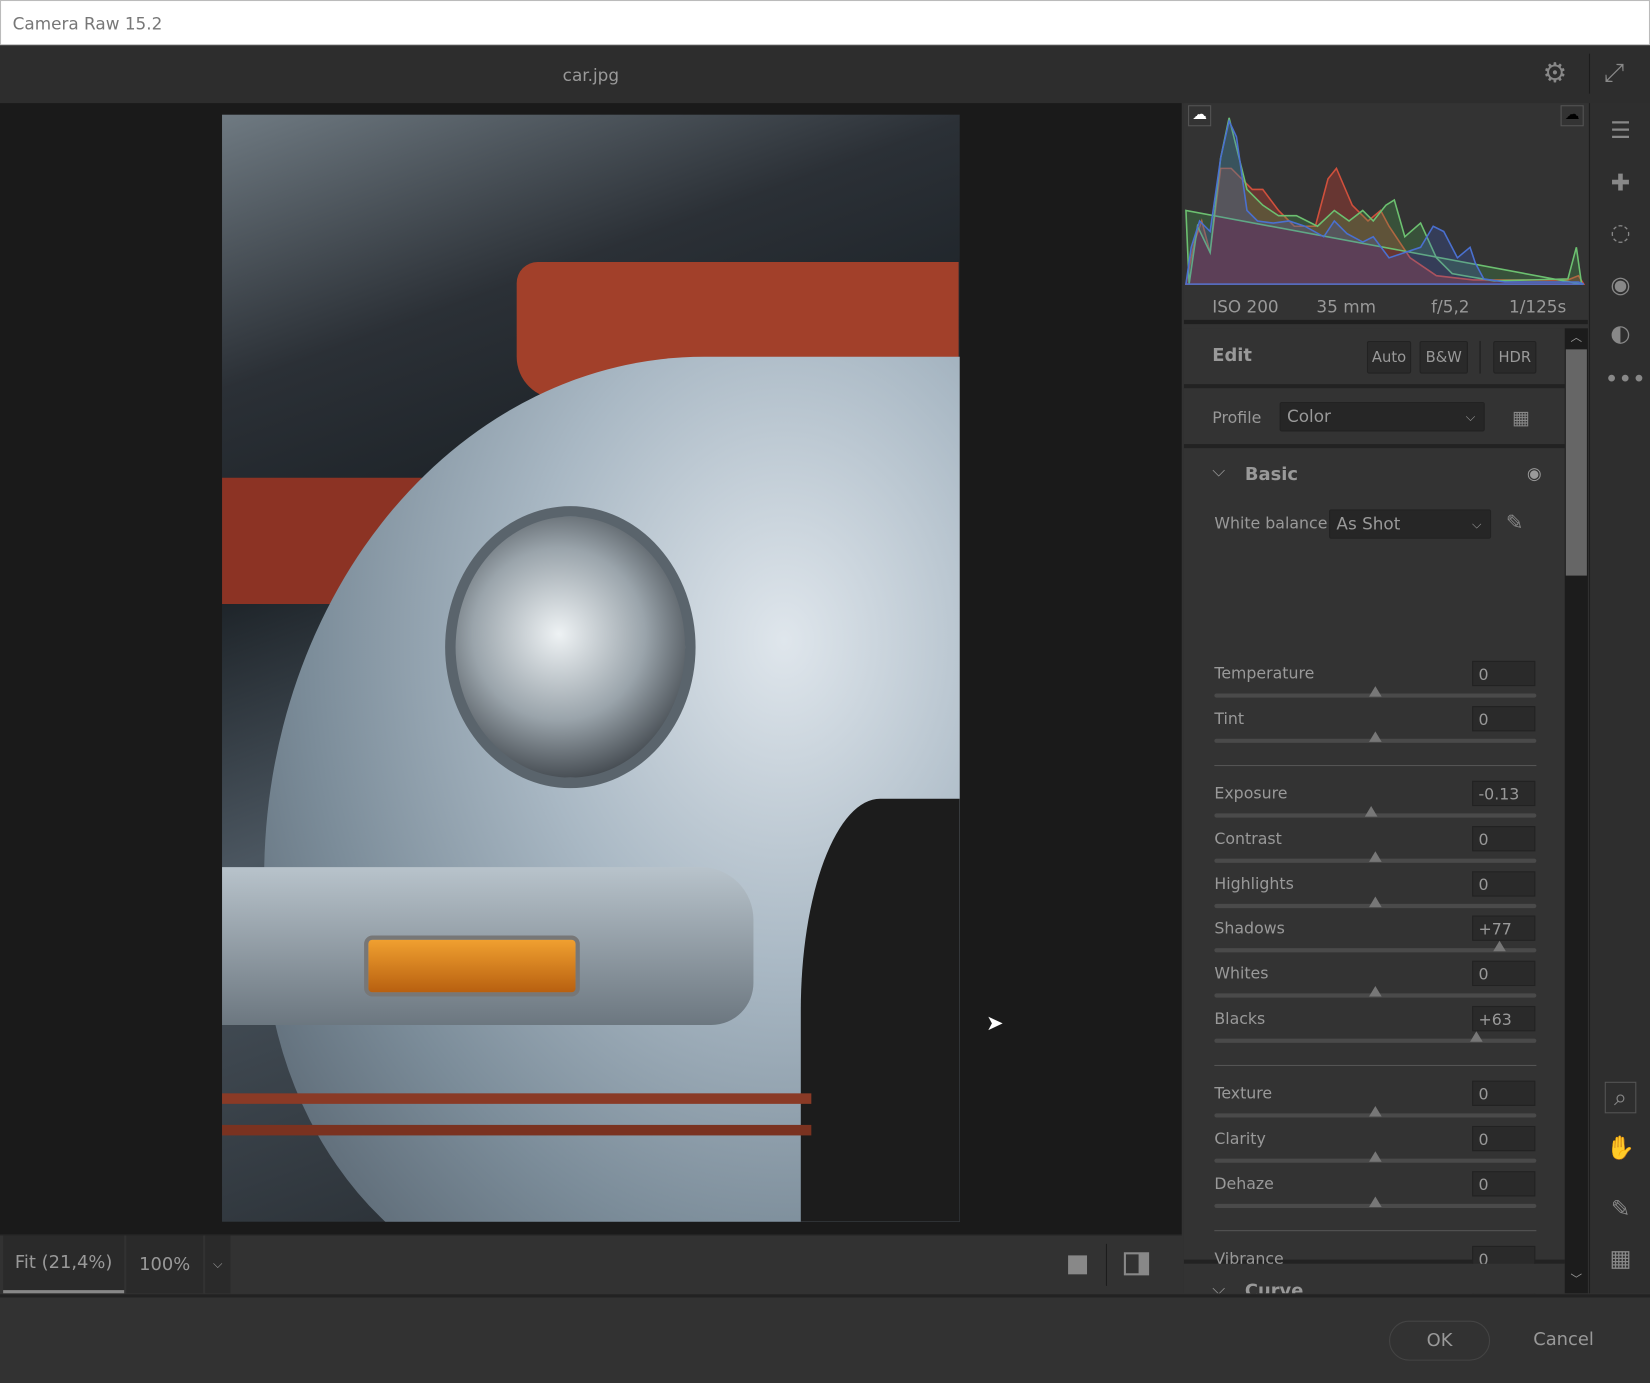 Image resolution: width=1650 pixels, height=1383 pixels. I want to click on expand-icon: ⤢, so click(1614, 72).